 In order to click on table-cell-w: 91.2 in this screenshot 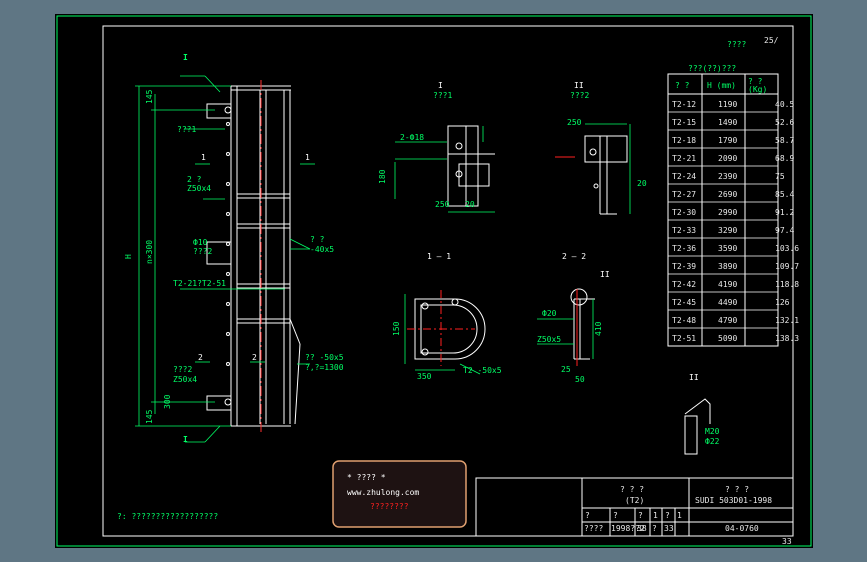, I will do `click(784, 212)`.